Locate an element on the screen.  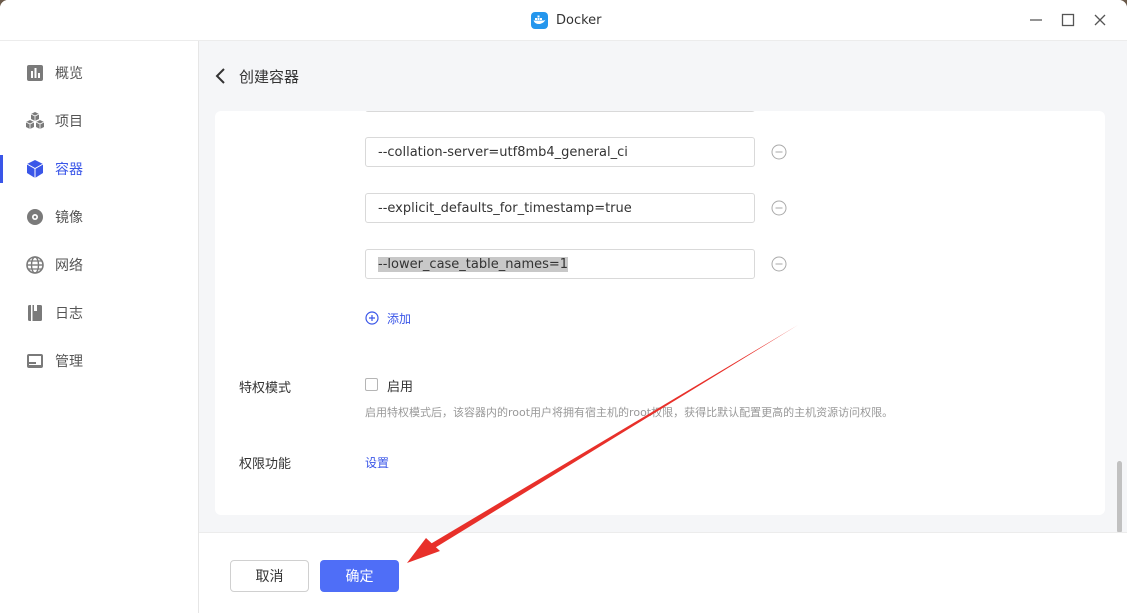
command-arg-input: --explicit_defaults_for_timestamp=true is located at coordinates (560, 208).